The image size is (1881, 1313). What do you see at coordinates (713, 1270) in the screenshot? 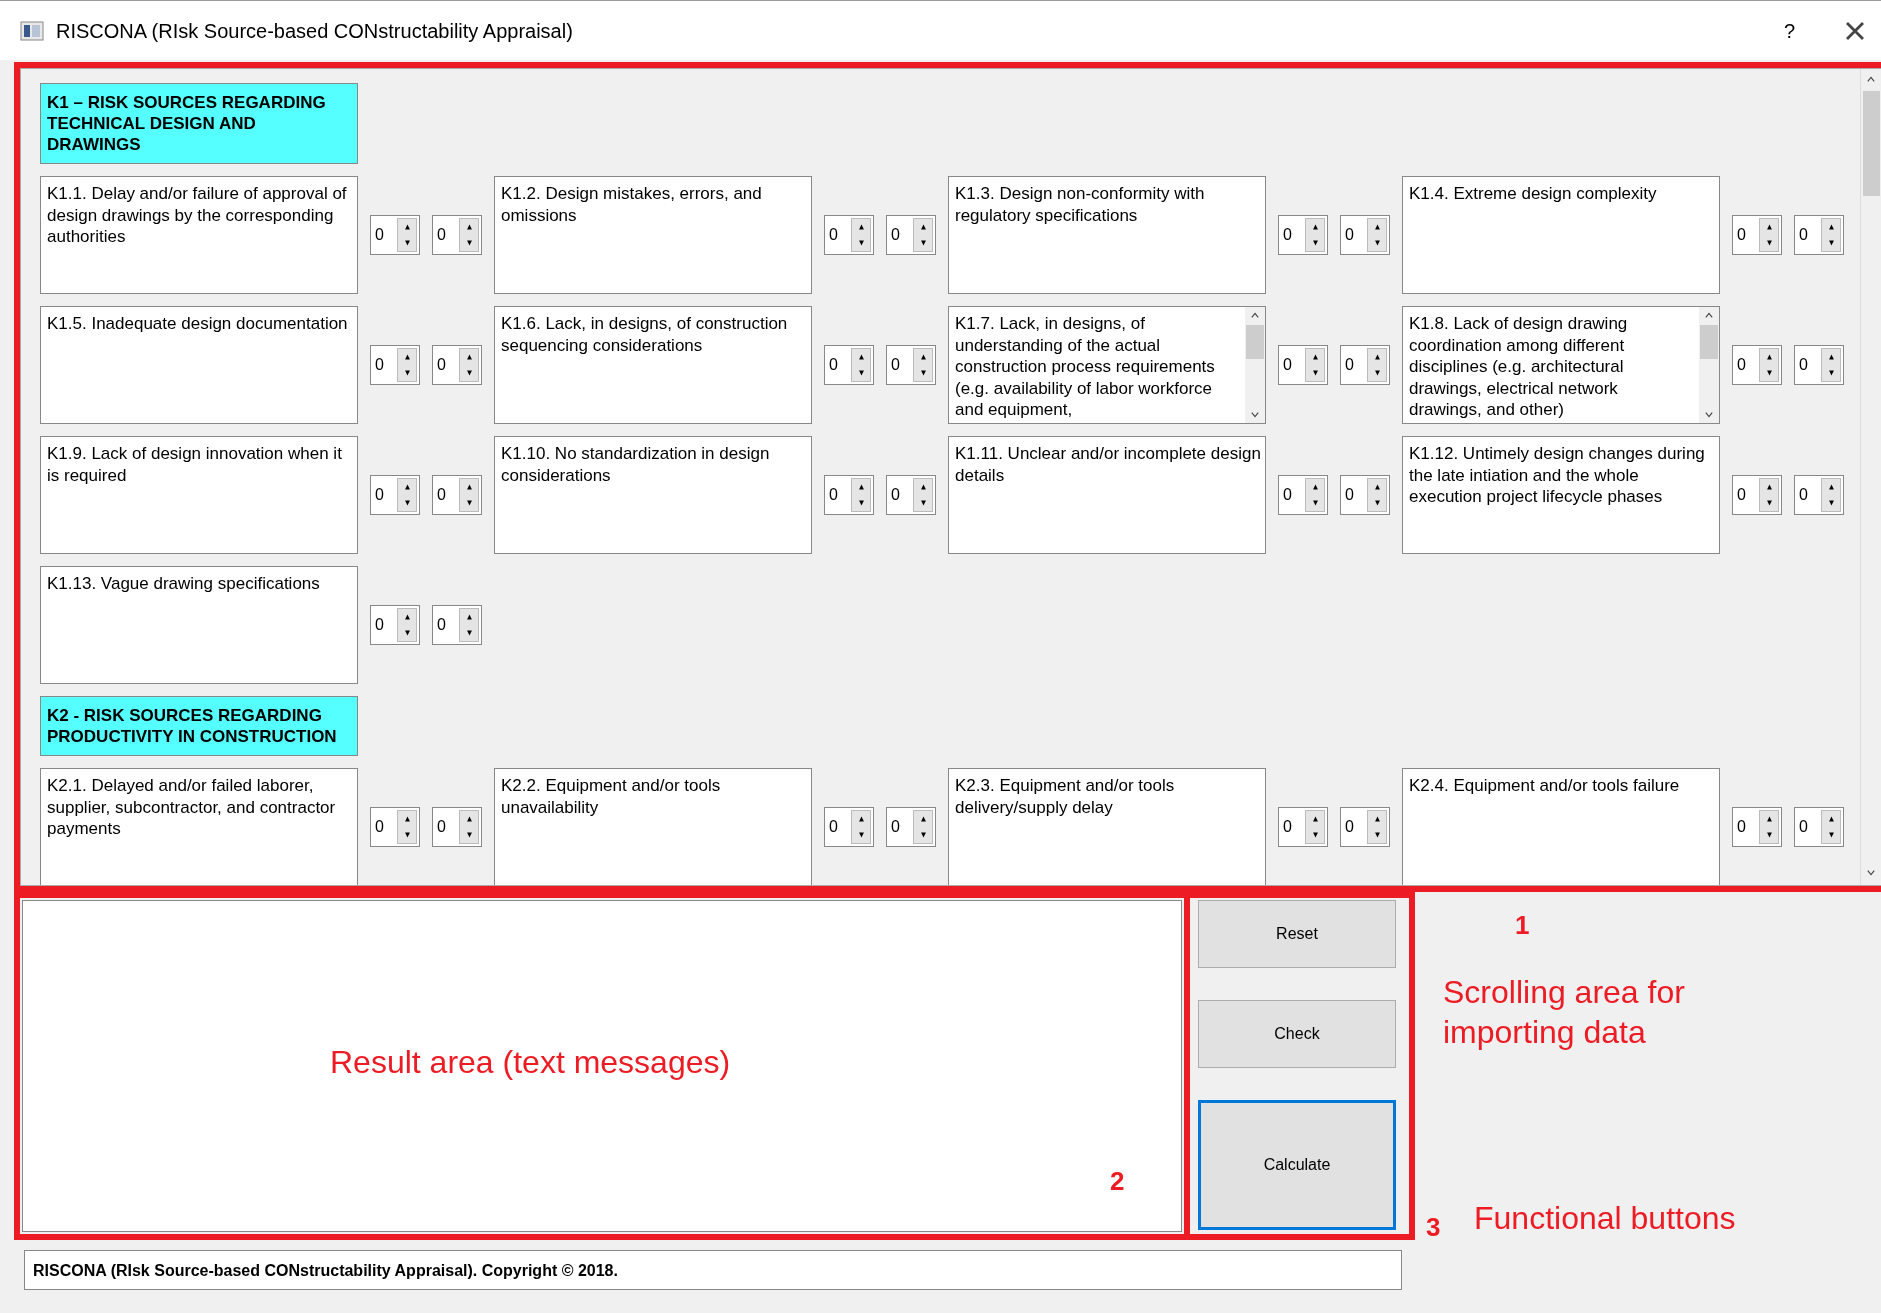
I see `status-bar: RISCONA (RIsk Source-based CONstructability Appraisal). Copyright © 2018.` at bounding box center [713, 1270].